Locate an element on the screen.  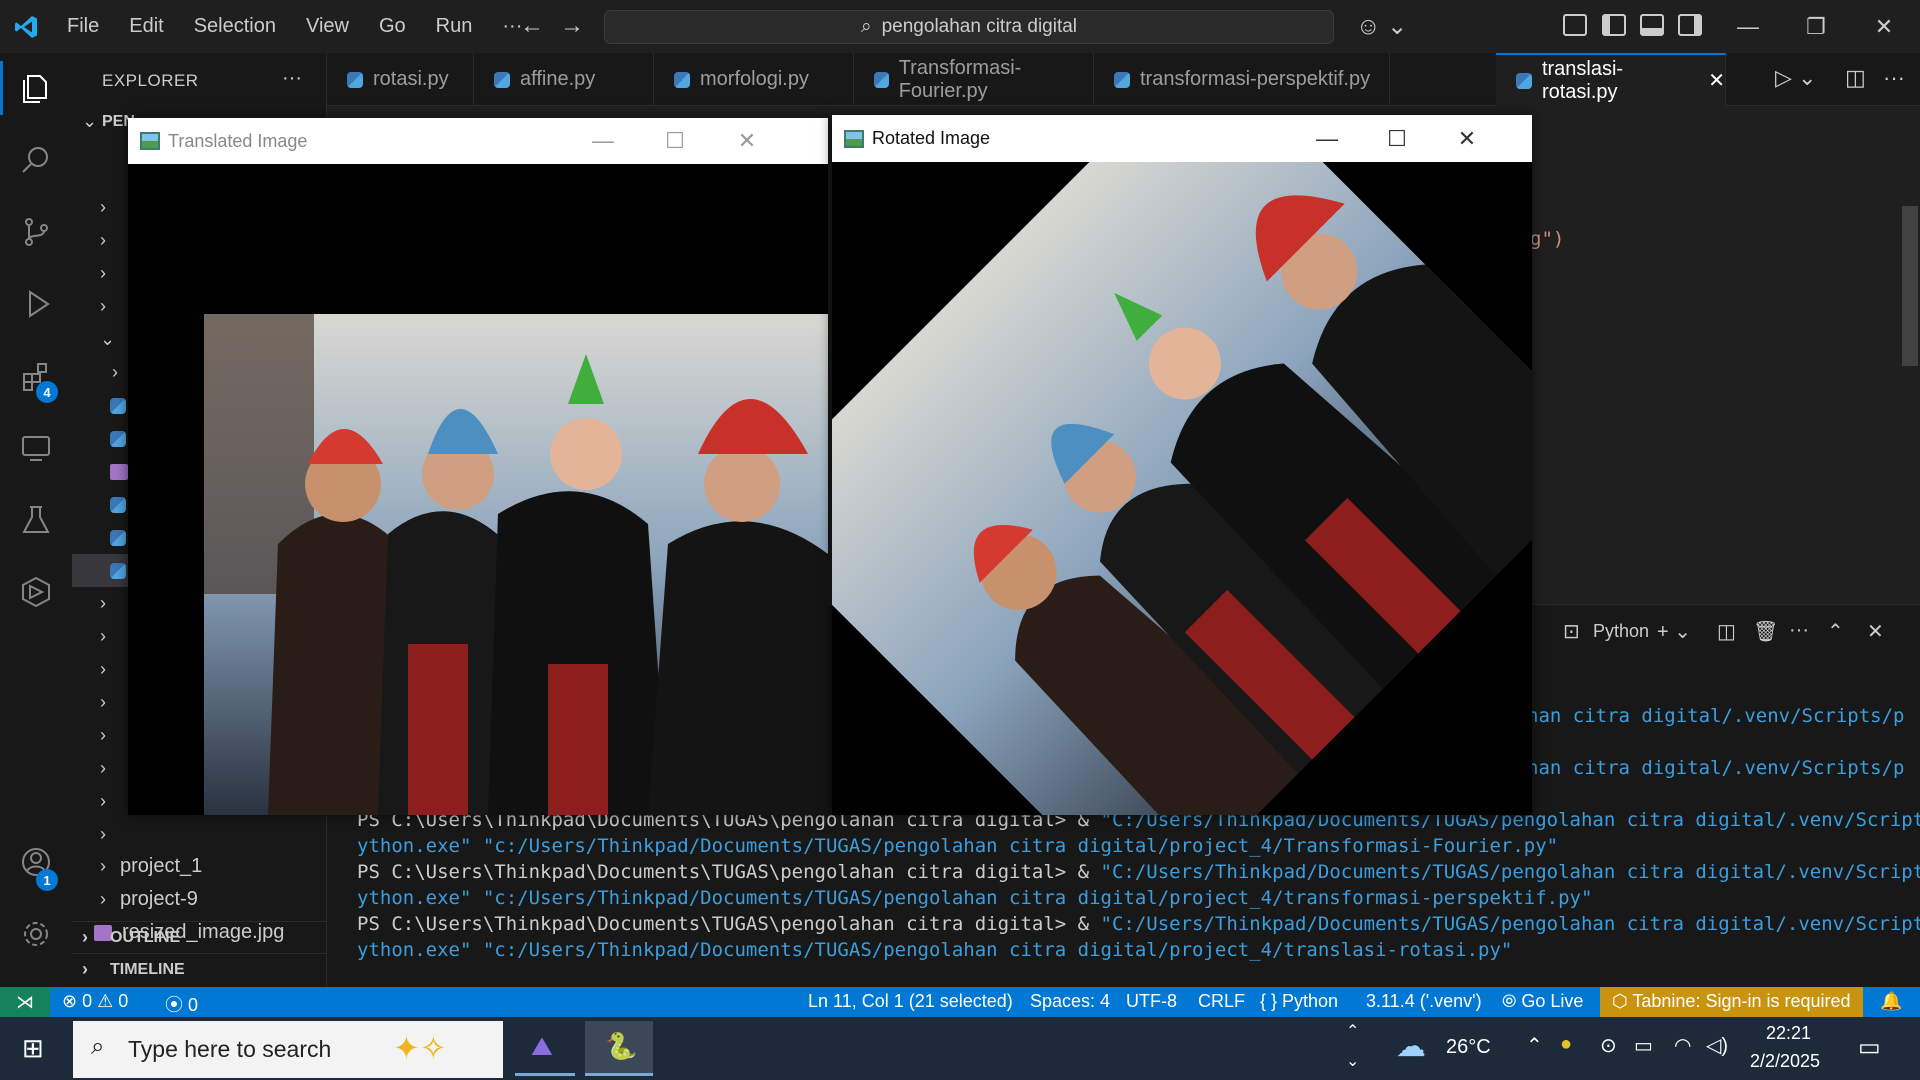
taskbar-app-photos: ⛰ is located at coordinates (545, 1048).